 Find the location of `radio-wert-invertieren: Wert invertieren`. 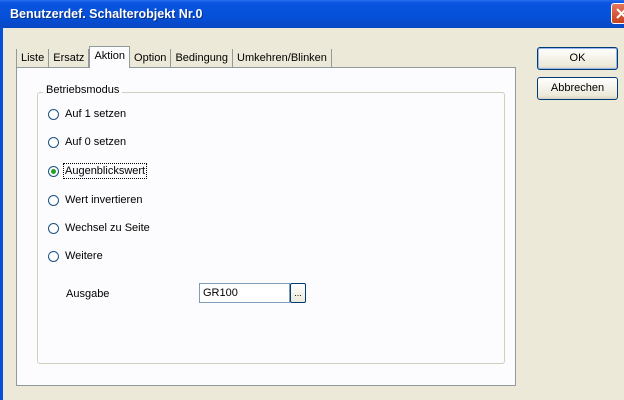

radio-wert-invertieren: Wert invertieren is located at coordinates (95, 200).